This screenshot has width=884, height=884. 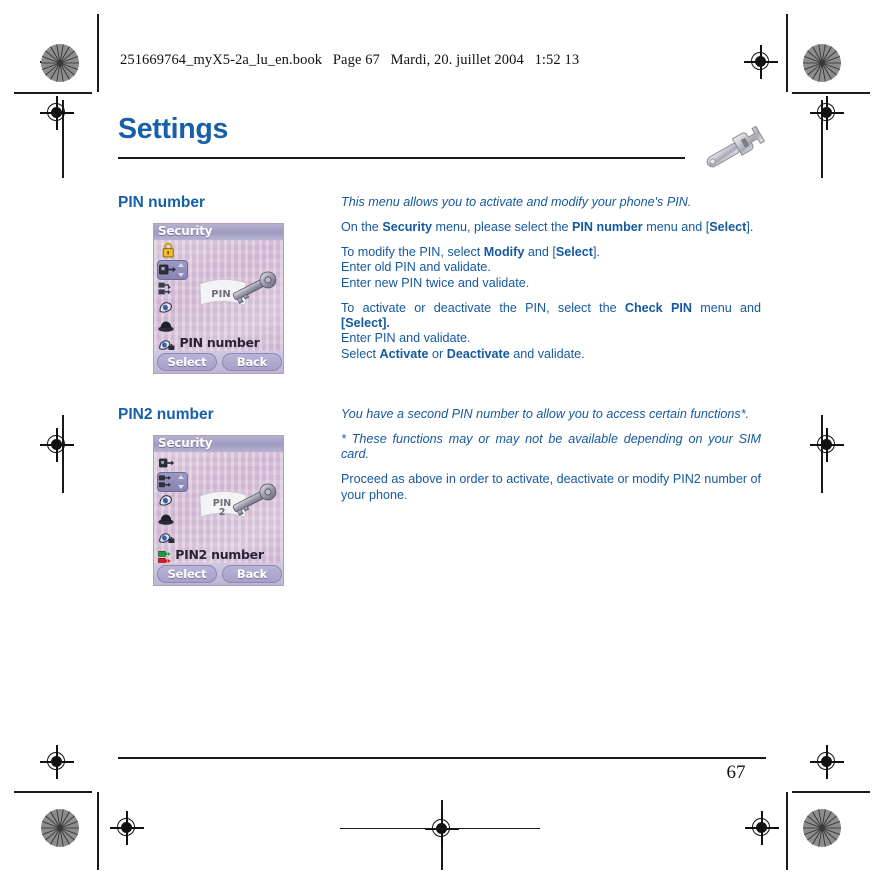 I want to click on pin2-key-illustration: PIN 2, so click(x=240, y=506).